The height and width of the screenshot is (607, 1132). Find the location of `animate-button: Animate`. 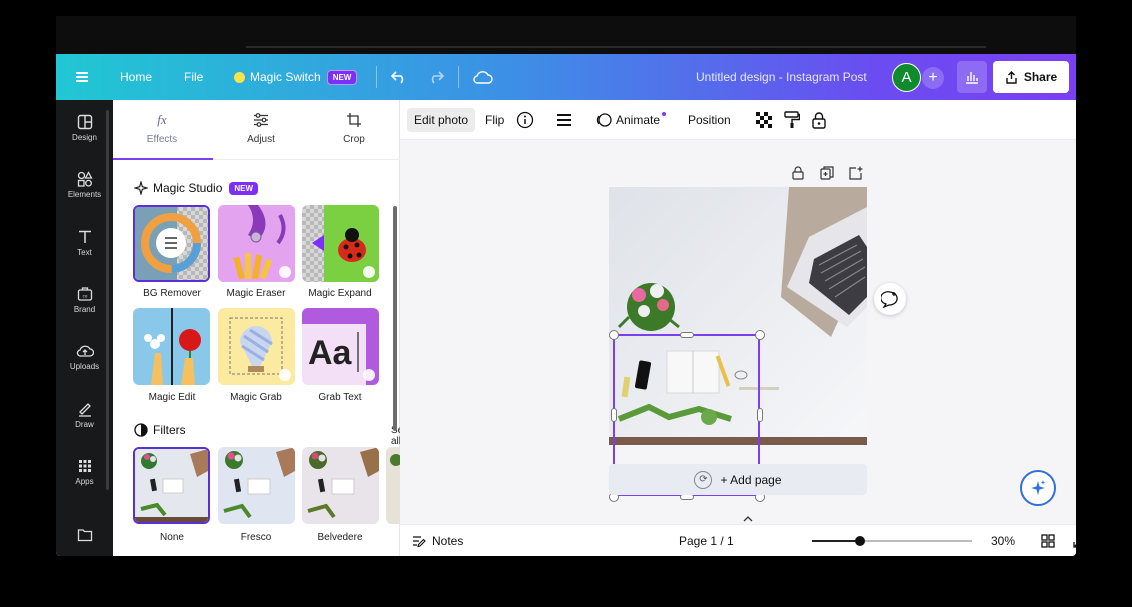

animate-button: Animate is located at coordinates (631, 120).